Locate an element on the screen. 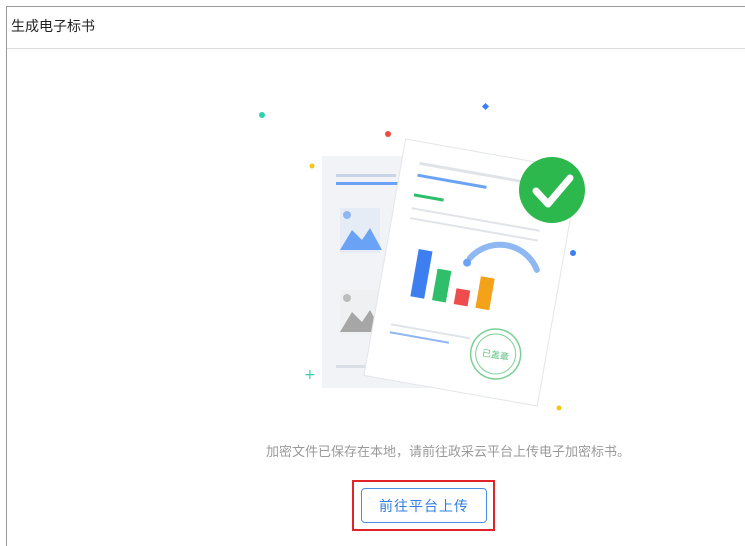 The image size is (745, 546). chart-bar is located at coordinates (462, 297).